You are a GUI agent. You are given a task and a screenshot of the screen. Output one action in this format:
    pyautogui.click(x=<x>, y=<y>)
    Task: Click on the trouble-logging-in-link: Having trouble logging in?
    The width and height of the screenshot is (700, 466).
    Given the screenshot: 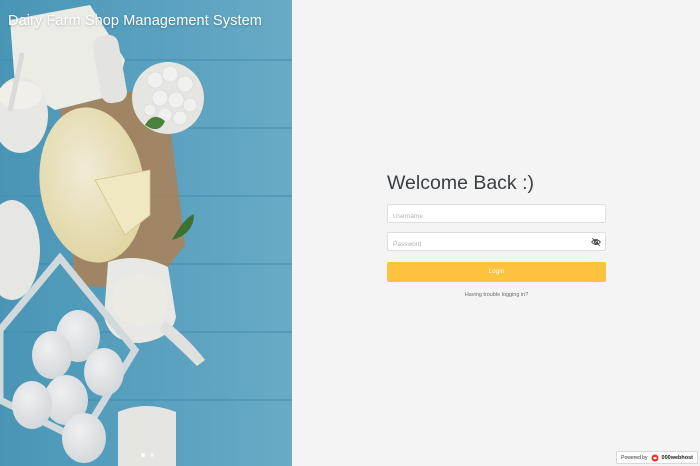 What is the action you would take?
    pyautogui.click(x=496, y=295)
    